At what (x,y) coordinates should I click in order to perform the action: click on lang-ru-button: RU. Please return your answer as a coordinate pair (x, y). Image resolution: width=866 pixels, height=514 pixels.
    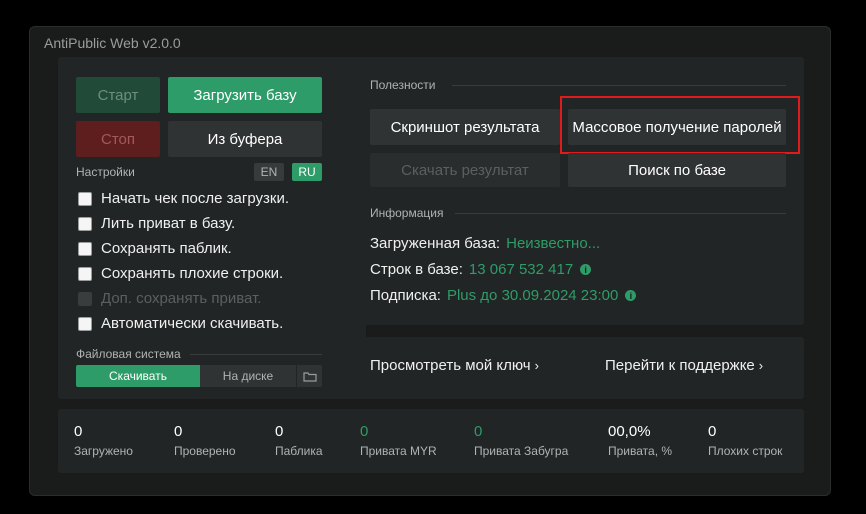
    Looking at the image, I should click on (307, 172).